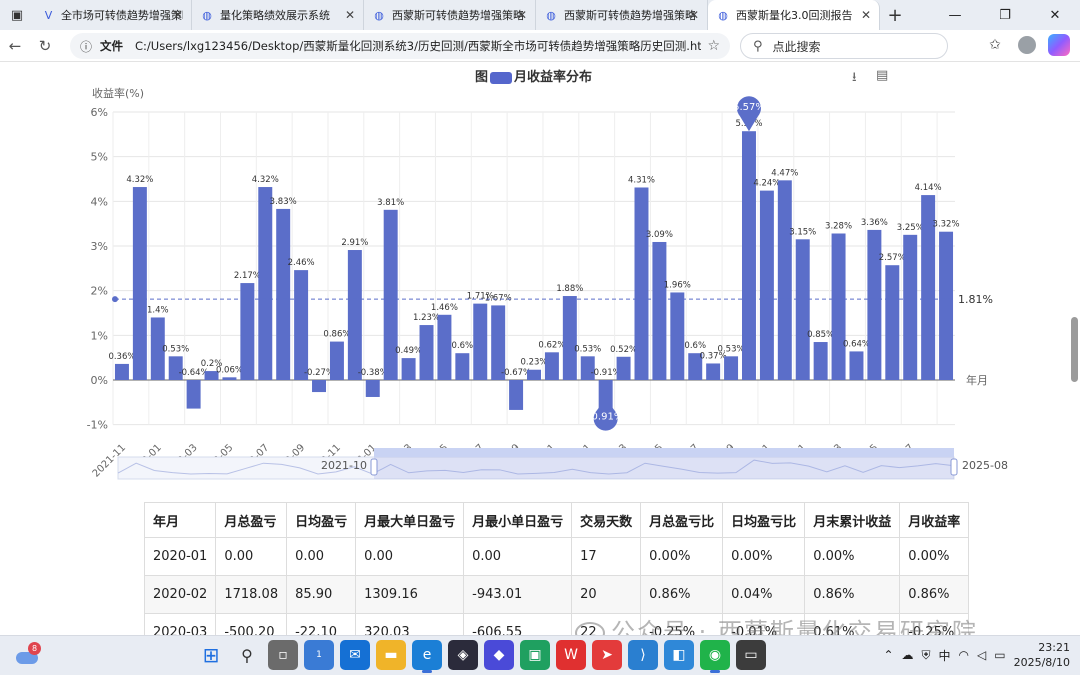  I want to click on bar-data-label: 2.57%, so click(892, 258).